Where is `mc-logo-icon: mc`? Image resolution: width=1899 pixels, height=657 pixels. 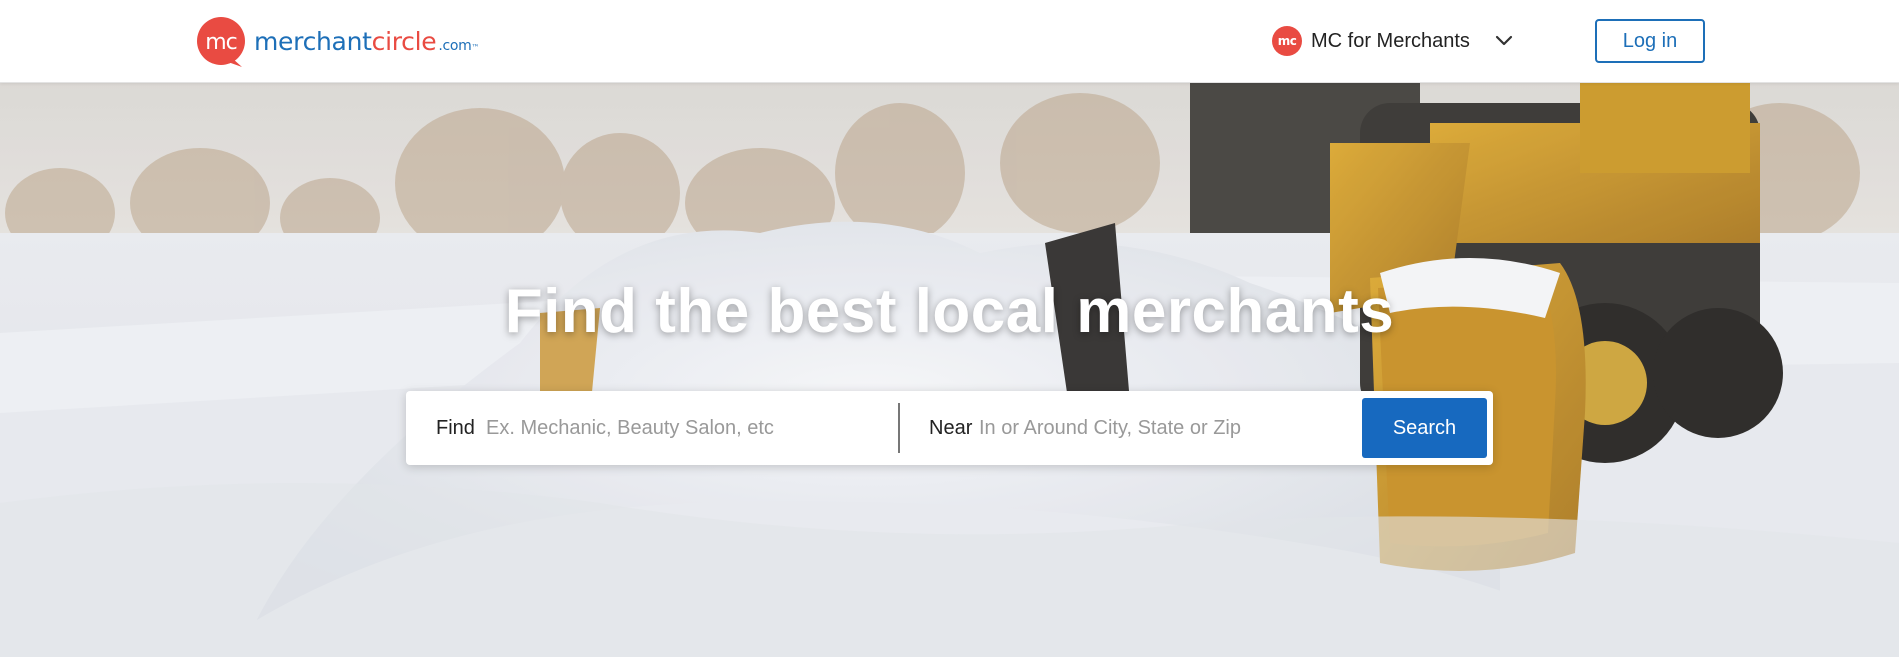
mc-logo-icon: mc is located at coordinates (222, 41).